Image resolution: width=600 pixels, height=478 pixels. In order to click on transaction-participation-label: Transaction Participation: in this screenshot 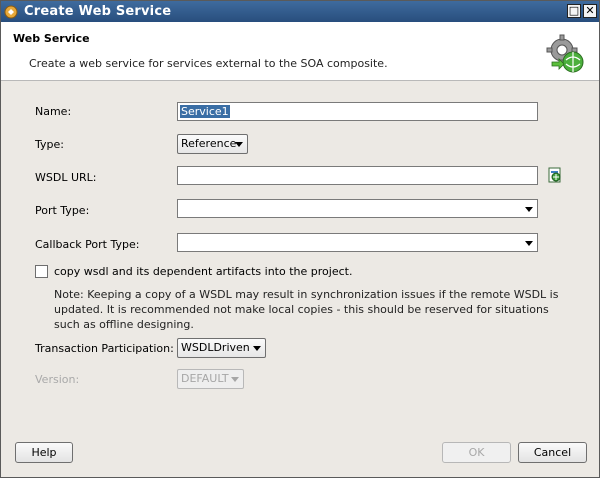, I will do `click(104, 348)`.